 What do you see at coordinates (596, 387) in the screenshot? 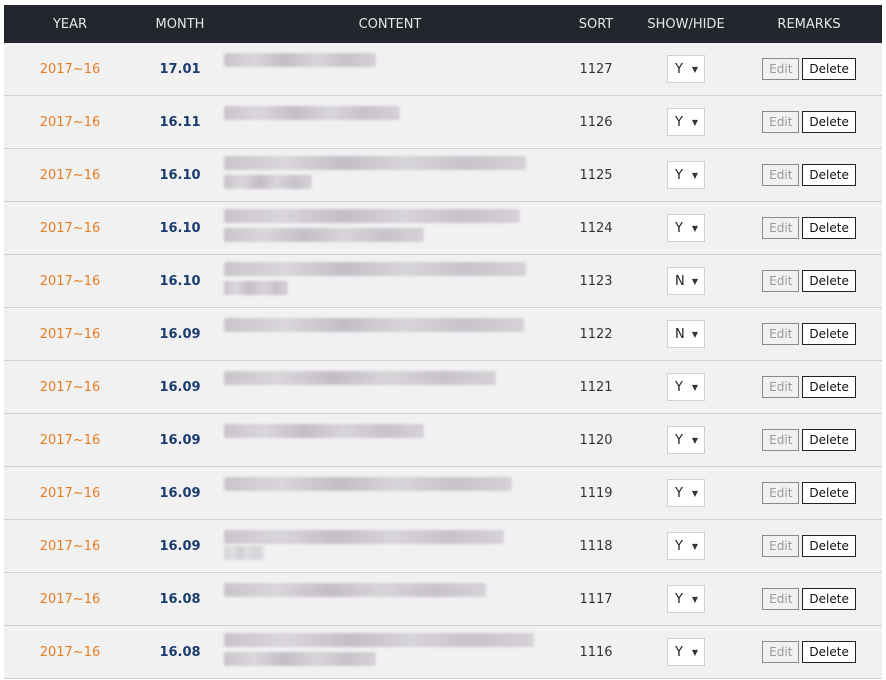
I see `row-sort: 1121` at bounding box center [596, 387].